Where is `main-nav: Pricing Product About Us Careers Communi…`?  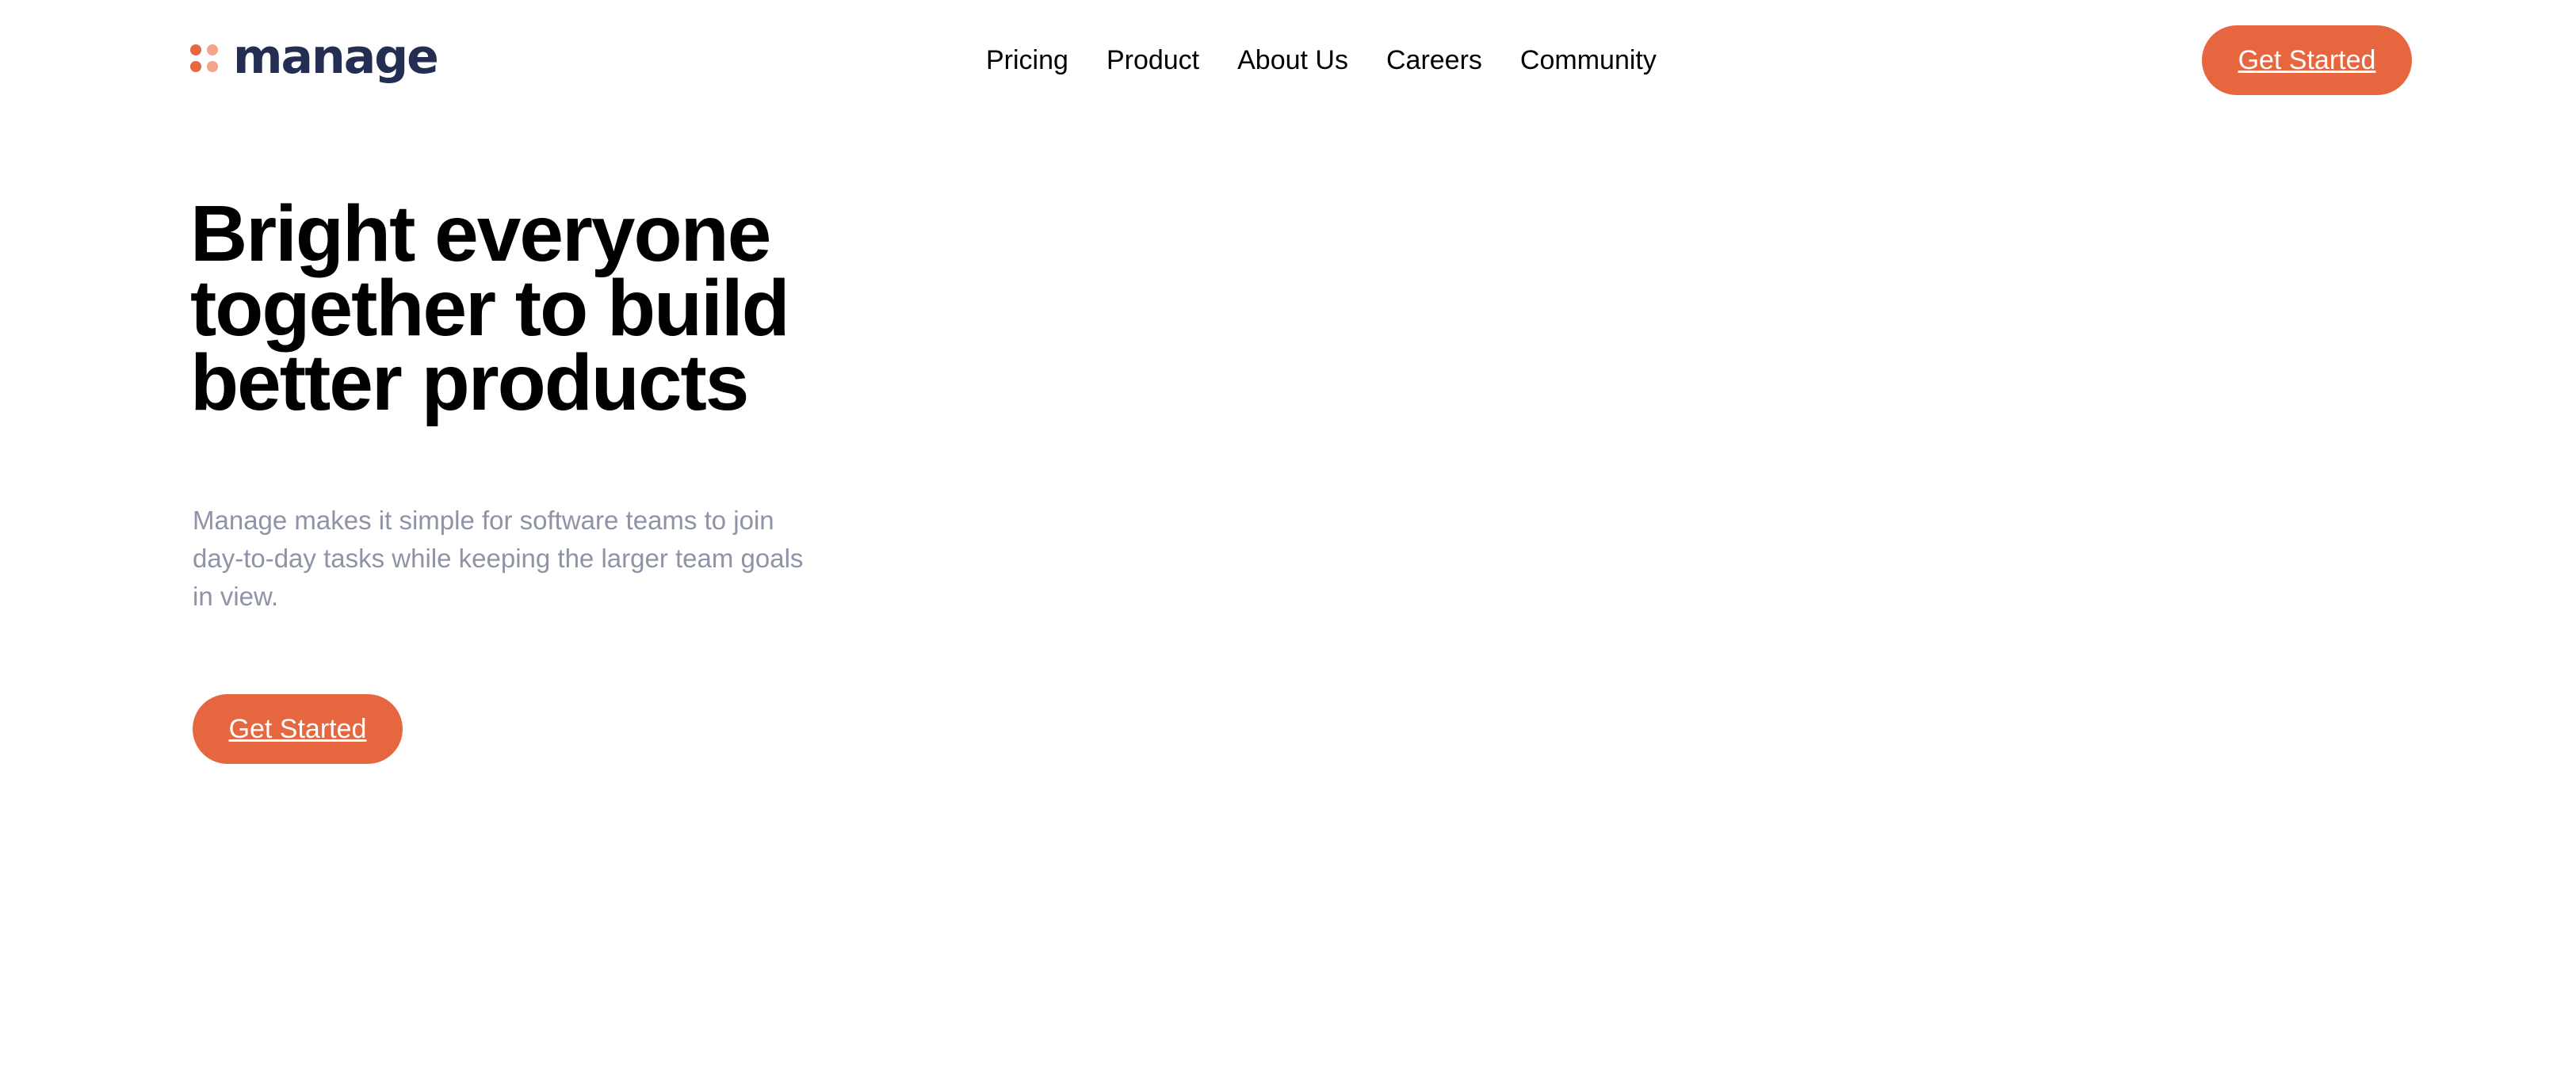 main-nav: Pricing Product About Us Careers Communi… is located at coordinates (1321, 60).